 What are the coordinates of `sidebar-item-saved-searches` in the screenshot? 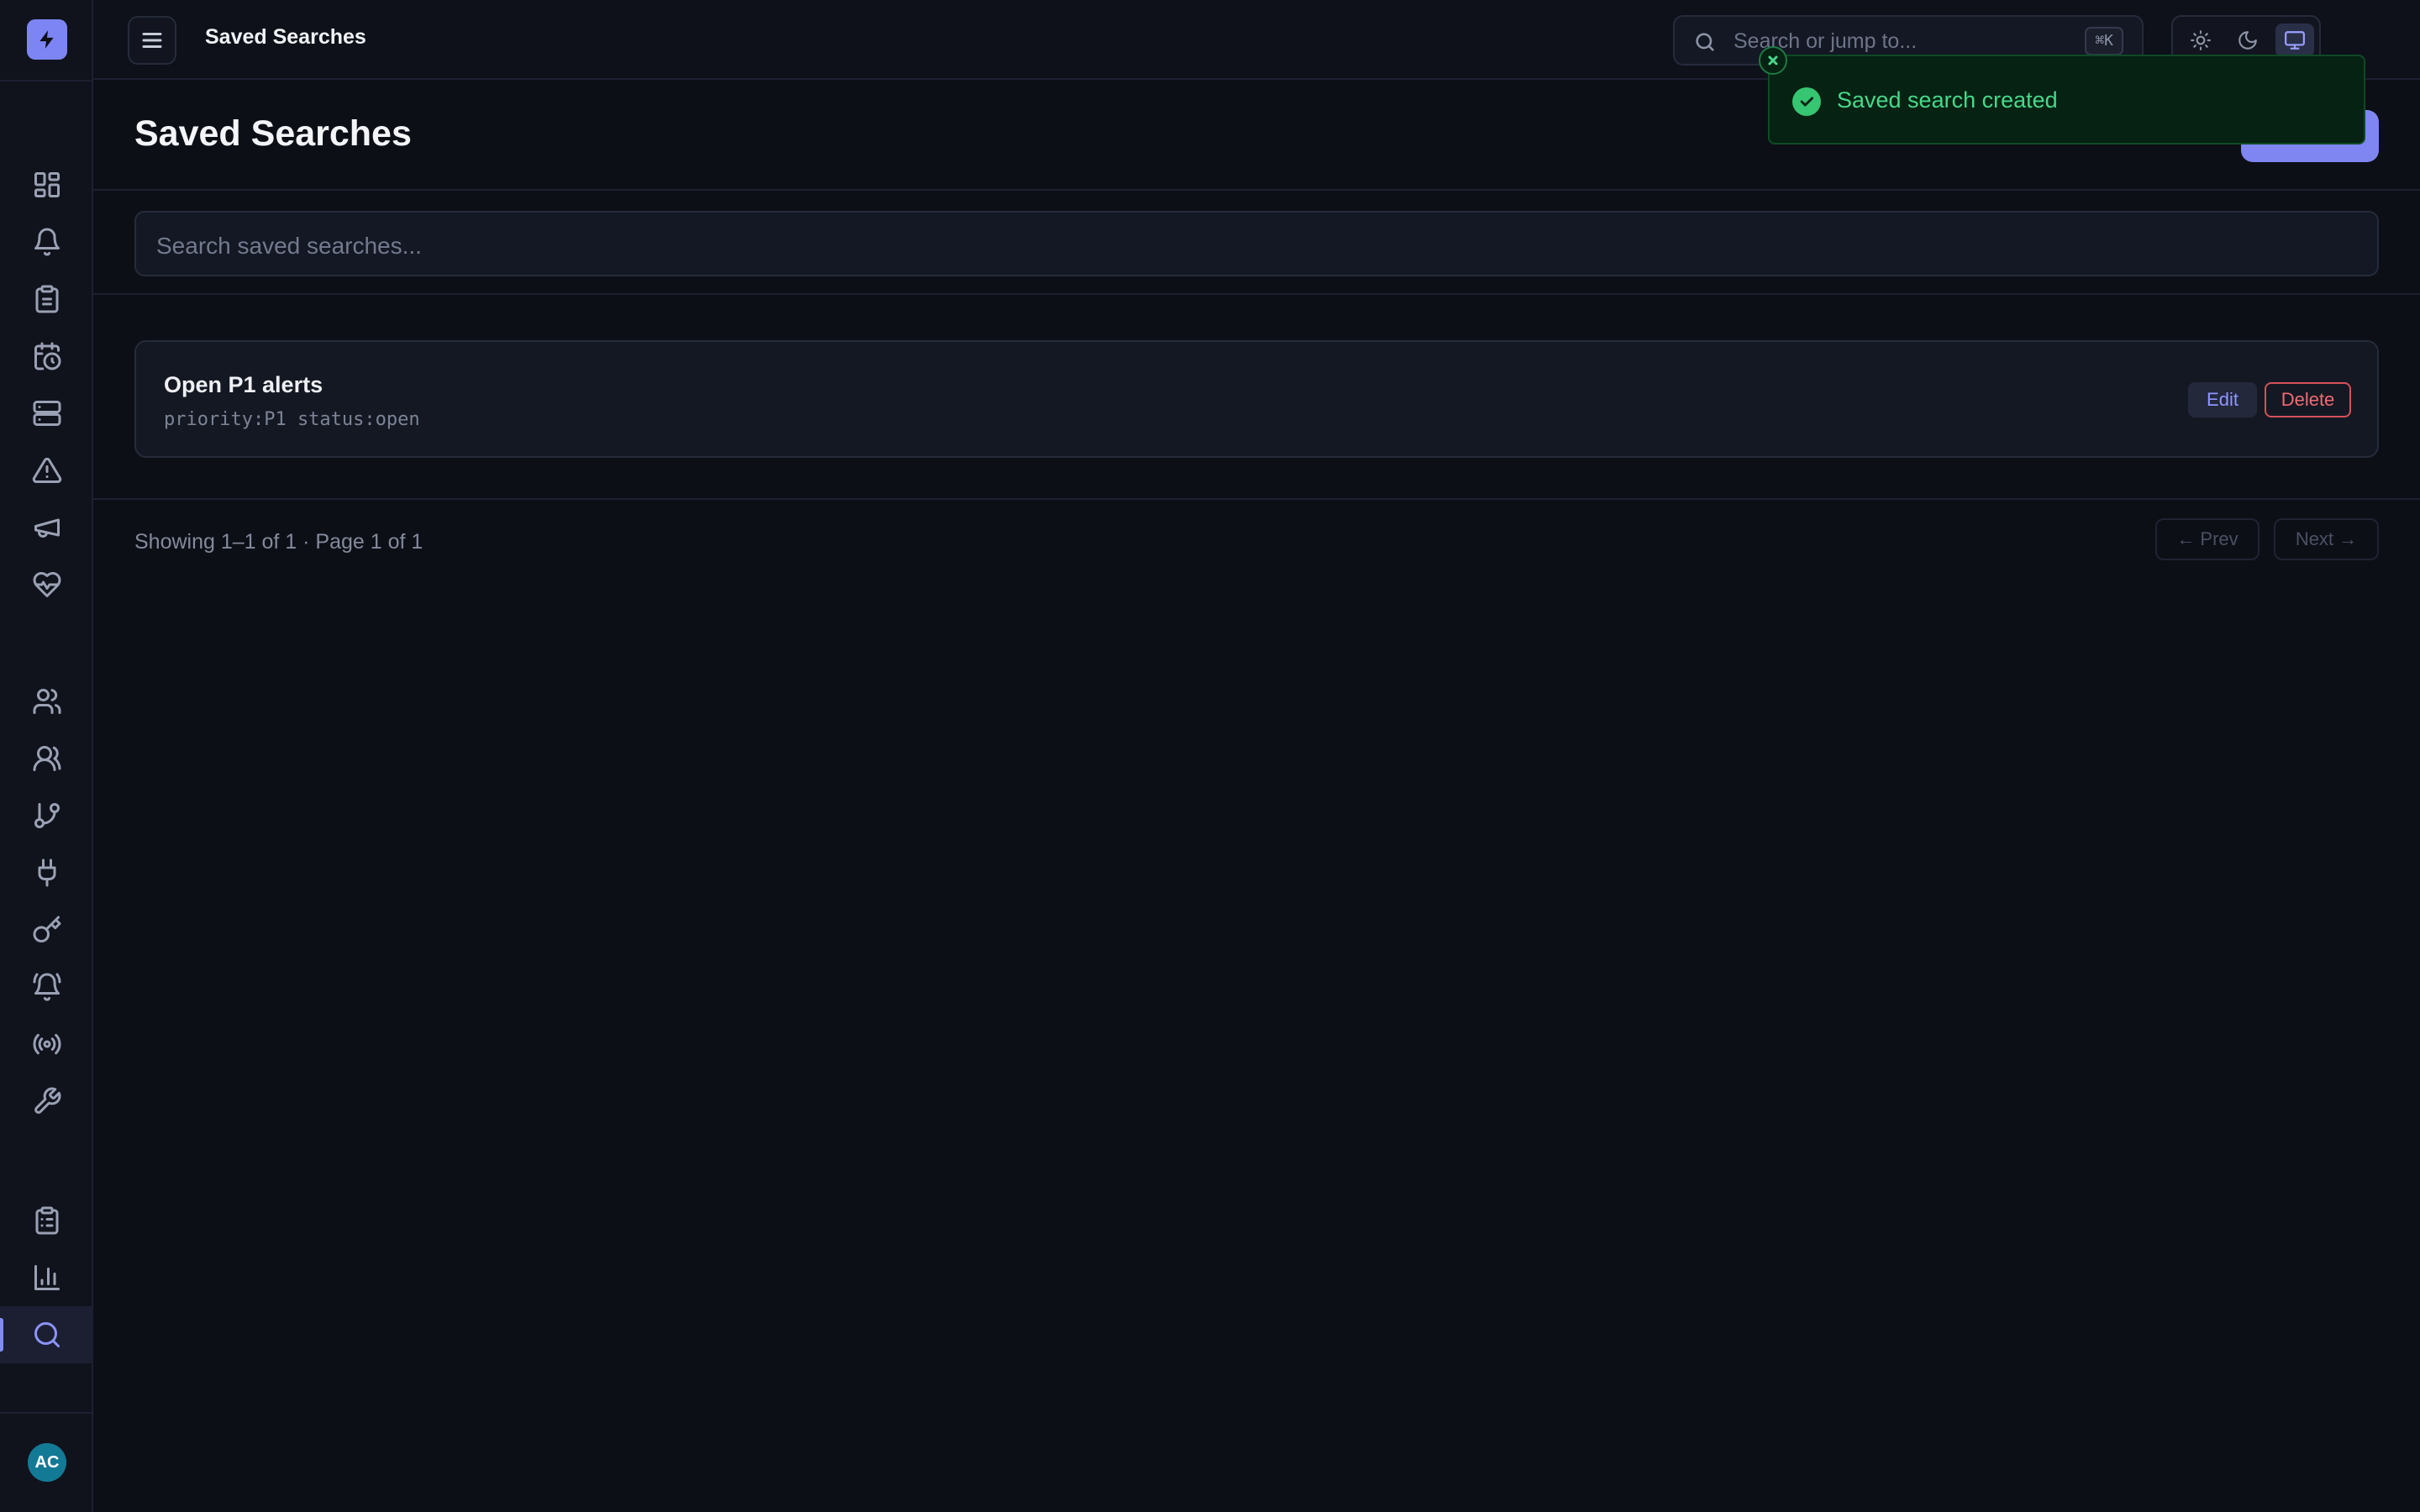 It's located at (46, 1334).